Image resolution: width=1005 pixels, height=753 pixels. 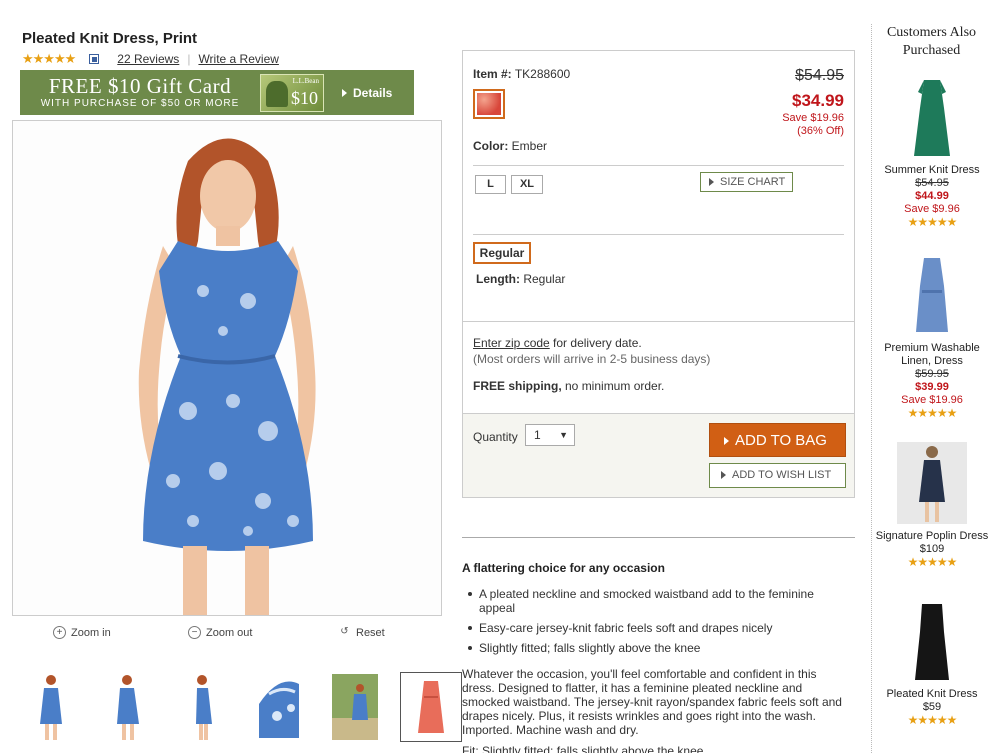 What do you see at coordinates (229, 632) in the screenshot?
I see `zoom-out-label: Zoom out` at bounding box center [229, 632].